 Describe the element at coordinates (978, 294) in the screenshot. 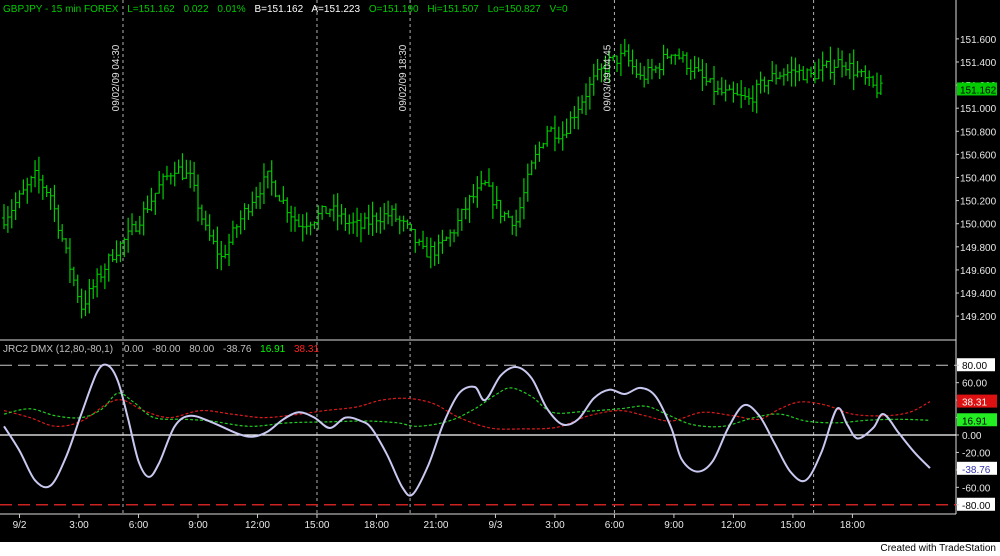

I see `price-axis-label: 149.400` at that location.